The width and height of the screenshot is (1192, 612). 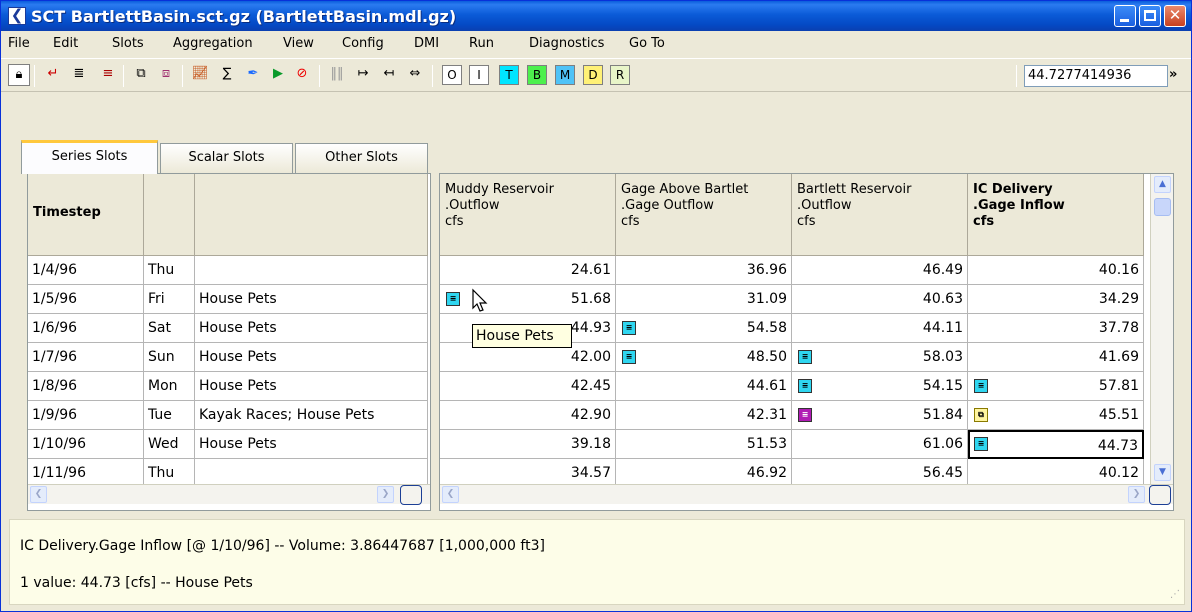 What do you see at coordinates (213, 43) in the screenshot?
I see `menu-aggregation: Aggregation` at bounding box center [213, 43].